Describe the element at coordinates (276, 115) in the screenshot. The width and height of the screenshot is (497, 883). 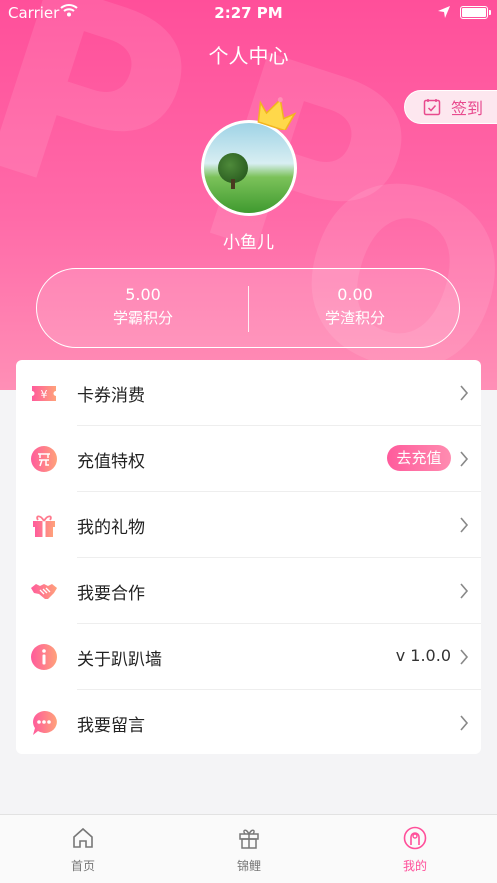
I see `crown-icon` at that location.